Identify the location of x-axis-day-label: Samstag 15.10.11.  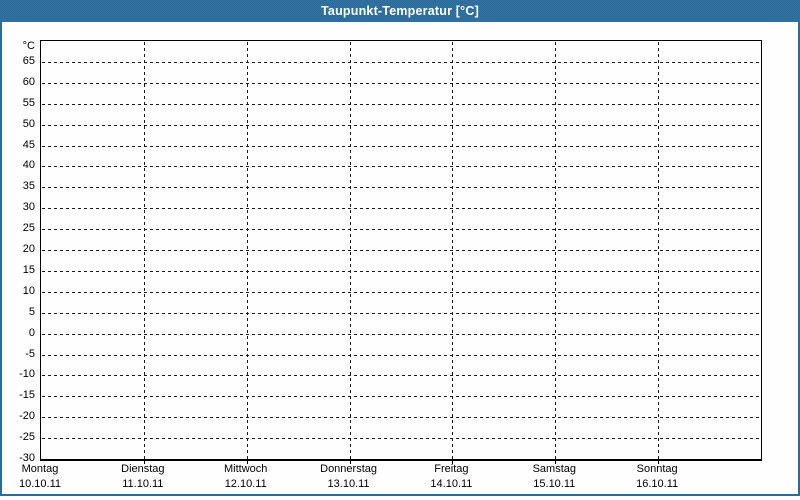
(554, 476).